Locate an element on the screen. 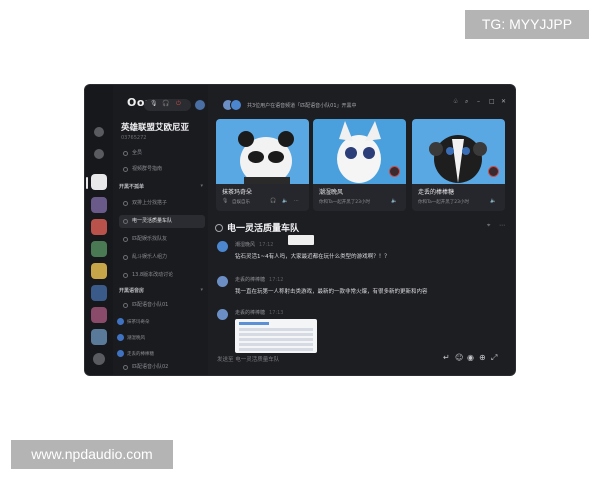 The image size is (600, 480). channel-item: 匹配娱乐找队友 is located at coordinates (162, 239).